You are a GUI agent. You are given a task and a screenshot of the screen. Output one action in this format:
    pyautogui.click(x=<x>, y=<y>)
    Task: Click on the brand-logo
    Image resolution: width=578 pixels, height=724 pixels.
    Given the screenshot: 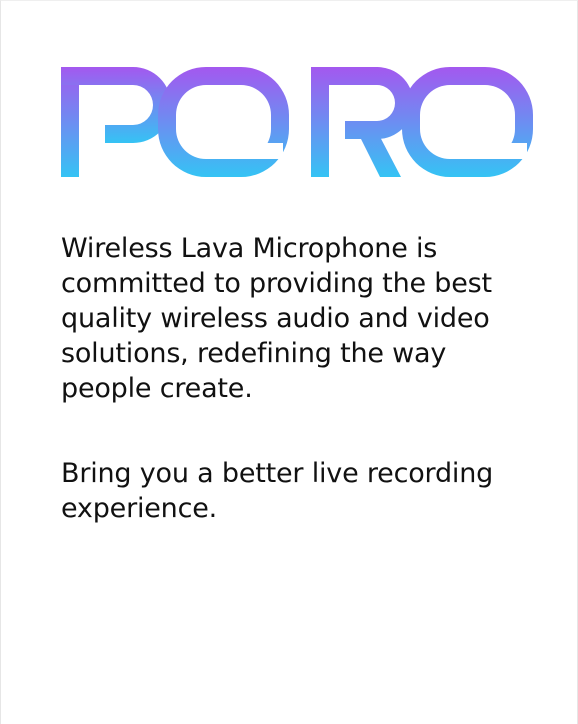 What is the action you would take?
    pyautogui.click(x=298, y=122)
    